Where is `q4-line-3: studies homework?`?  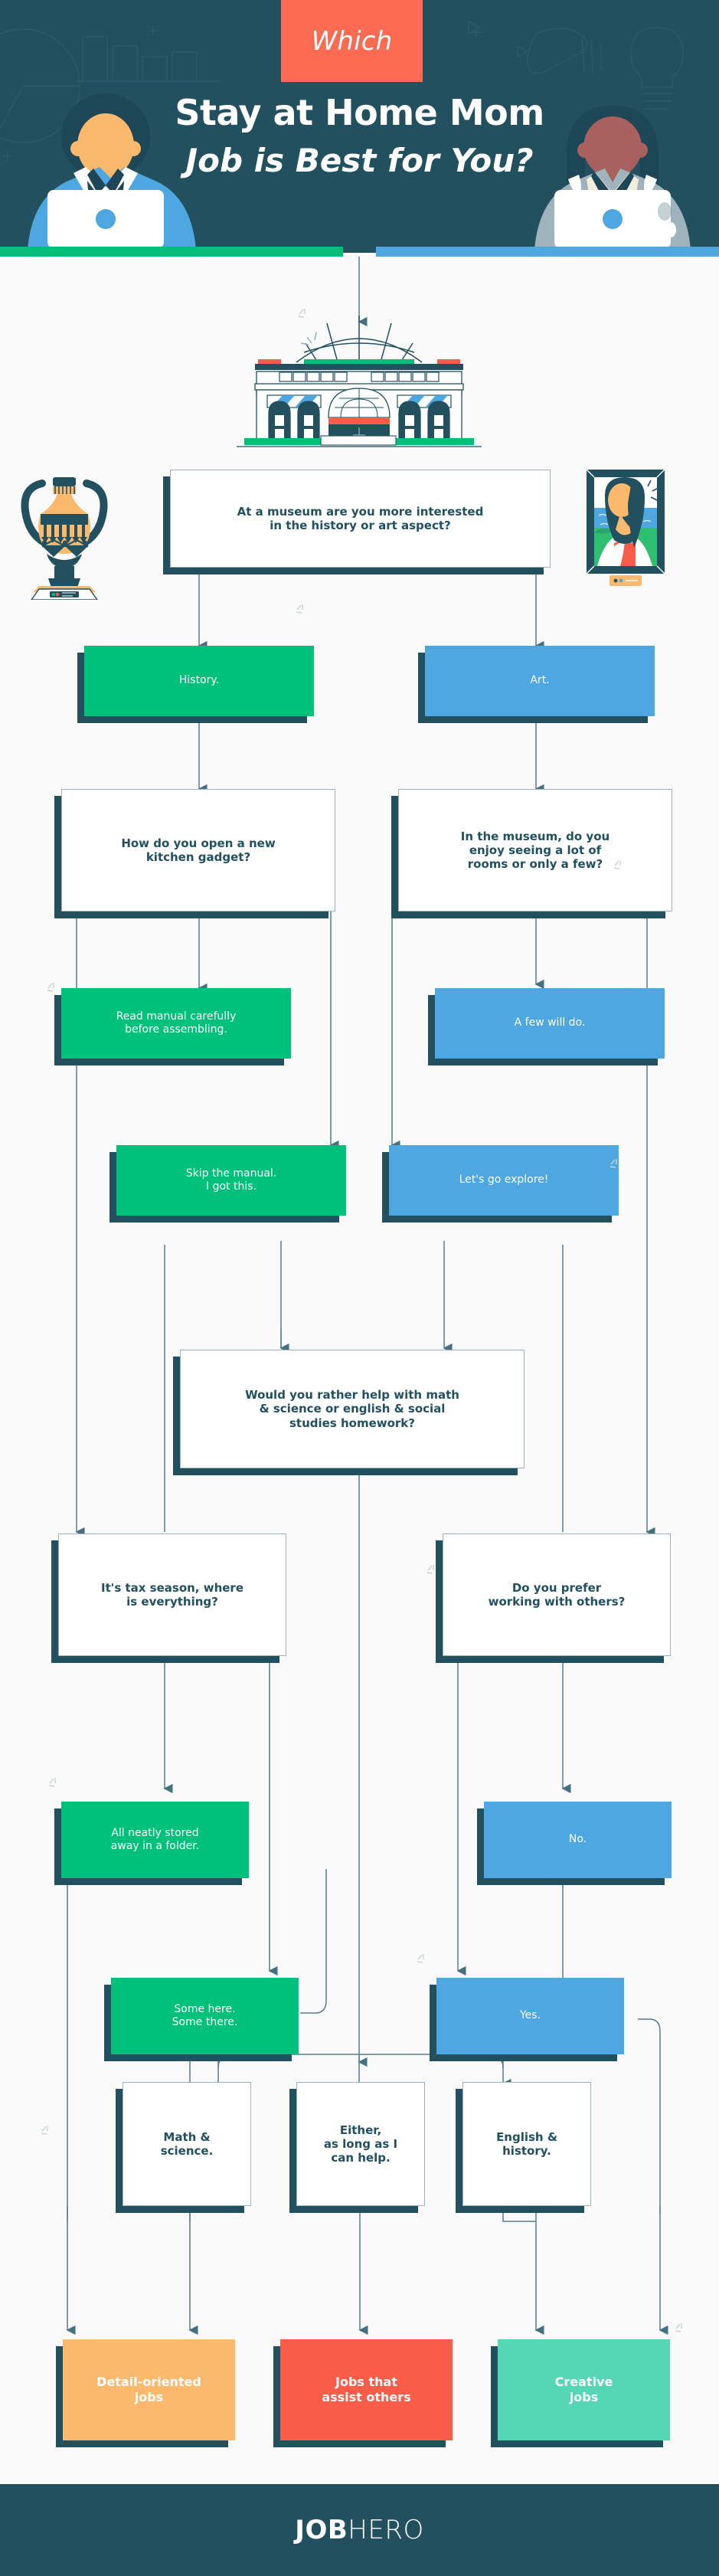
q4-line-3: studies homework? is located at coordinates (352, 1423).